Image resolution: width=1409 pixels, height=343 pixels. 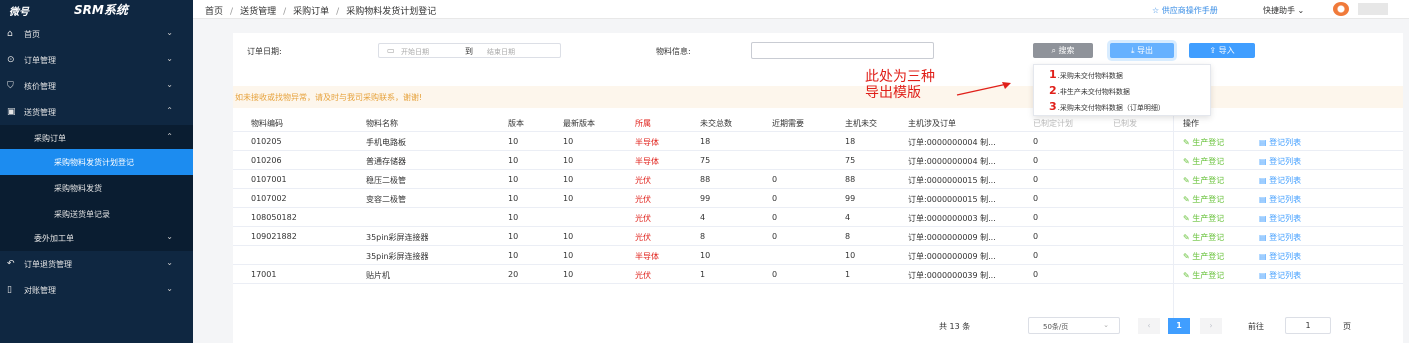 I want to click on page-number-button: 1, so click(x=1179, y=326).